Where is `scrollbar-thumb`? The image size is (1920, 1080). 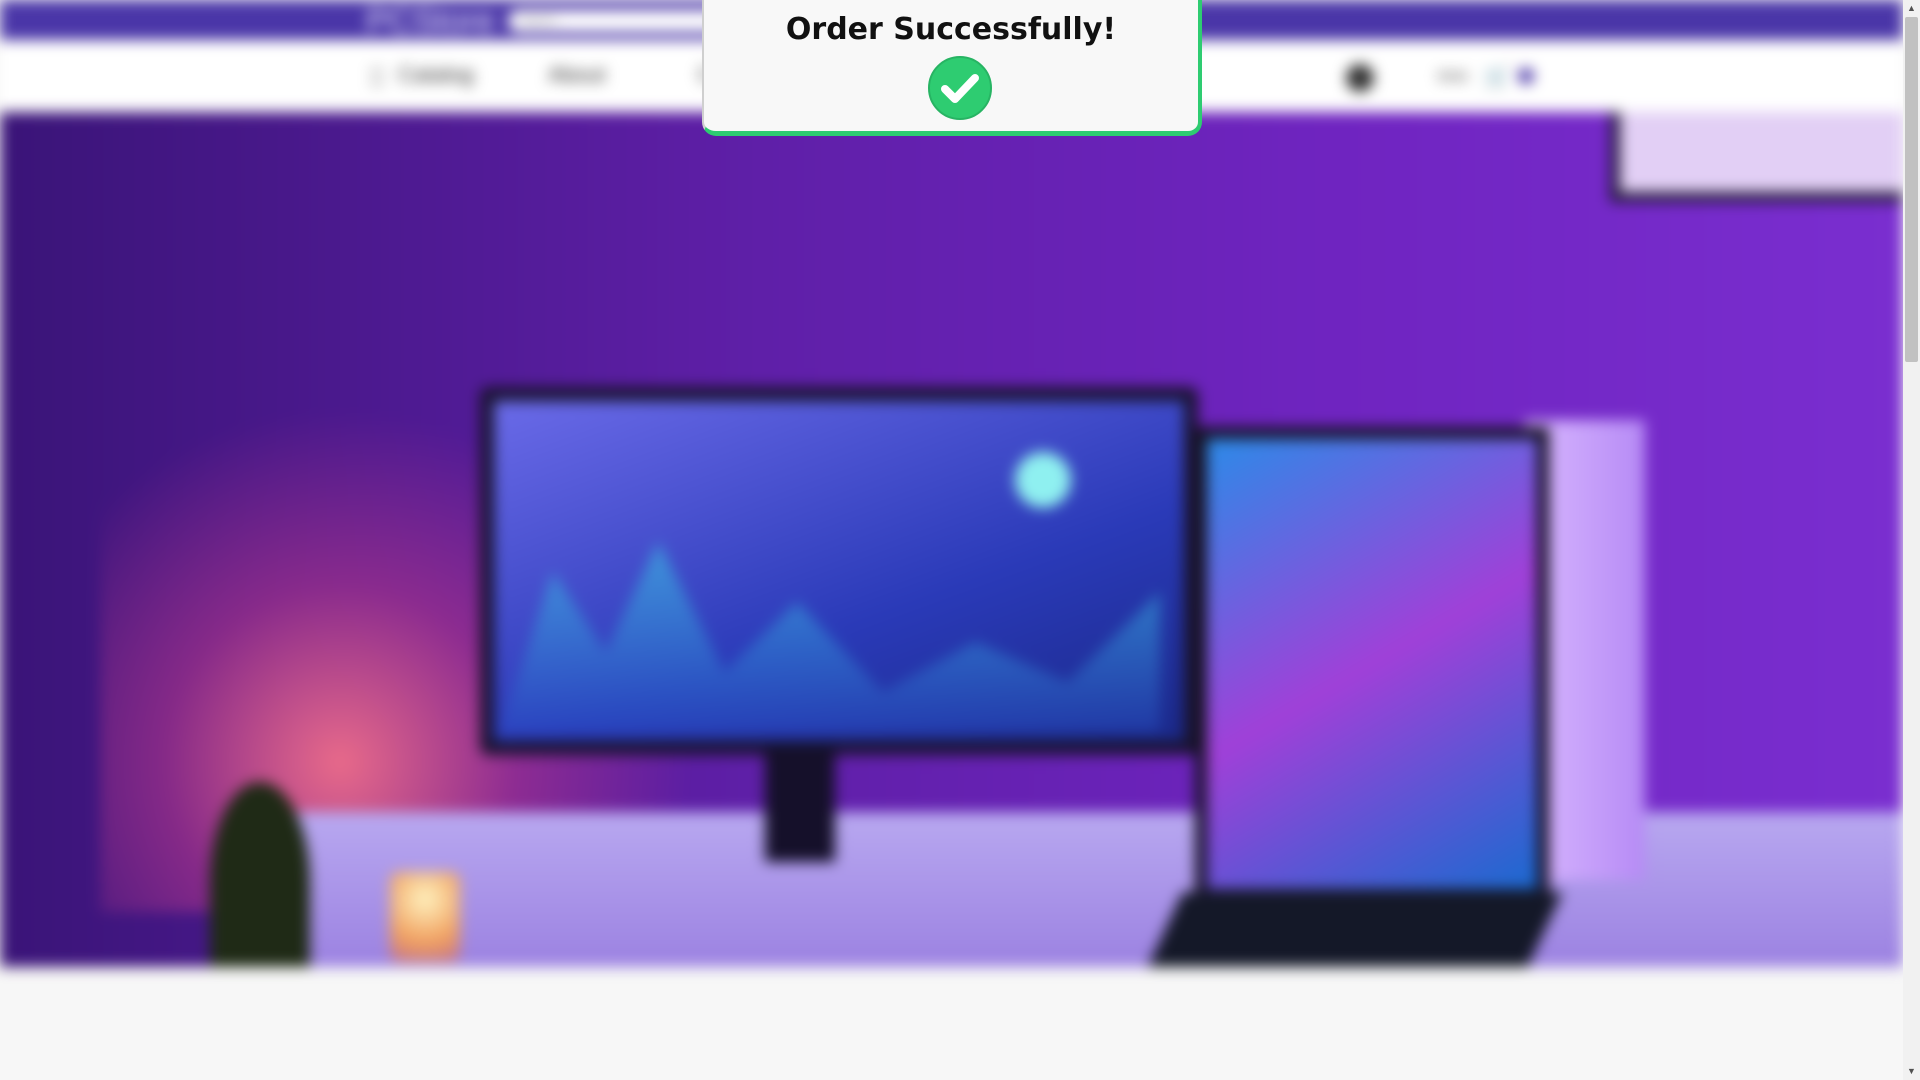
scrollbar-thumb is located at coordinates (1911, 189).